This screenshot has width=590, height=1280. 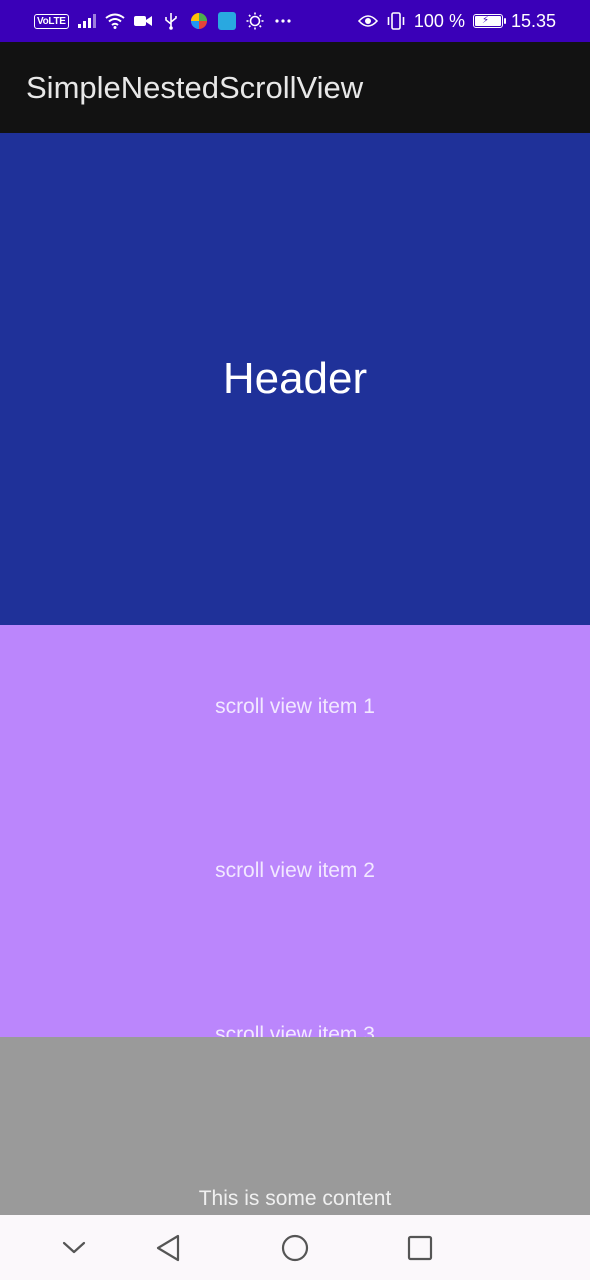 I want to click on clock: 15.35, so click(x=533, y=20).